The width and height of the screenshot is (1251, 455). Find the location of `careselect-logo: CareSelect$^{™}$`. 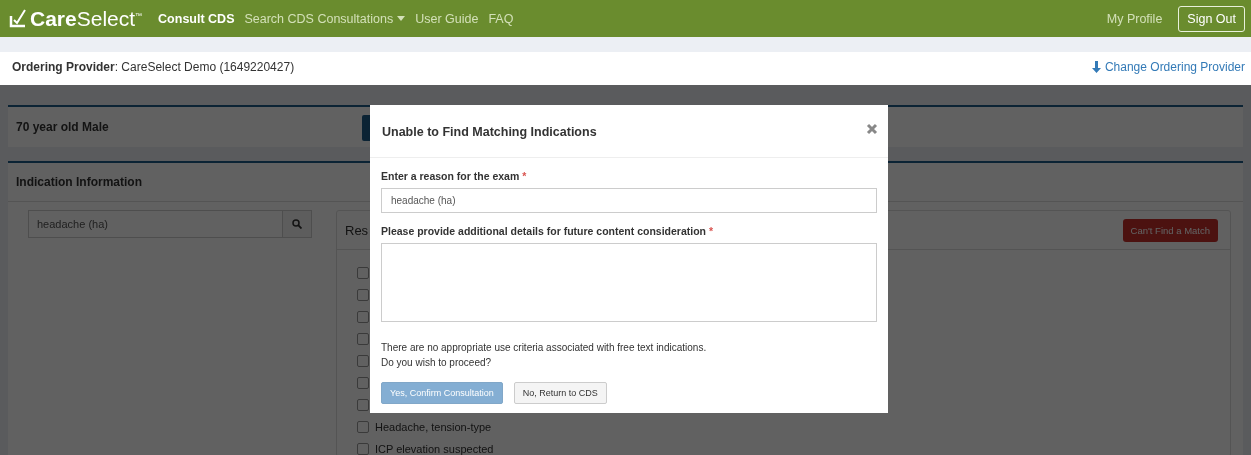

careselect-logo: CareSelect$^{™}$ is located at coordinates (75, 18).